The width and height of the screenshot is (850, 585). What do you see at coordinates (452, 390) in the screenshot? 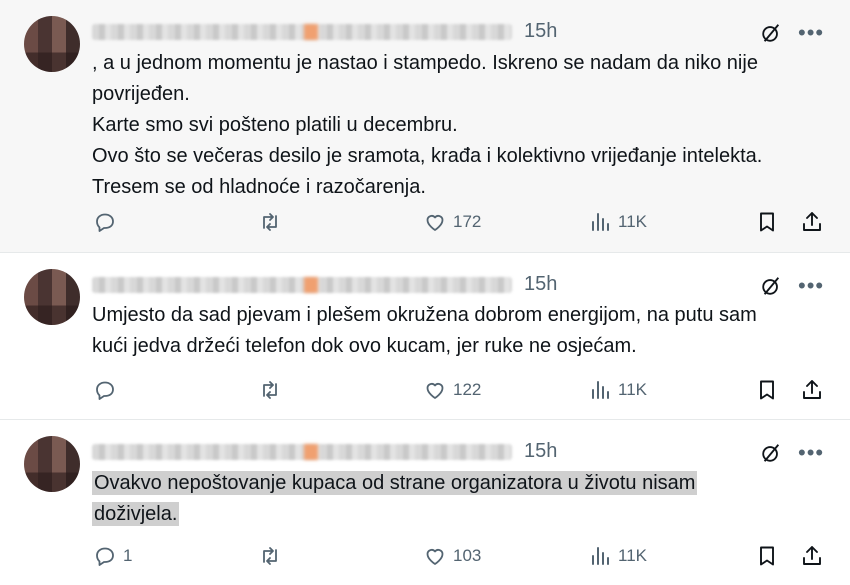
I see `like-button: 122` at bounding box center [452, 390].